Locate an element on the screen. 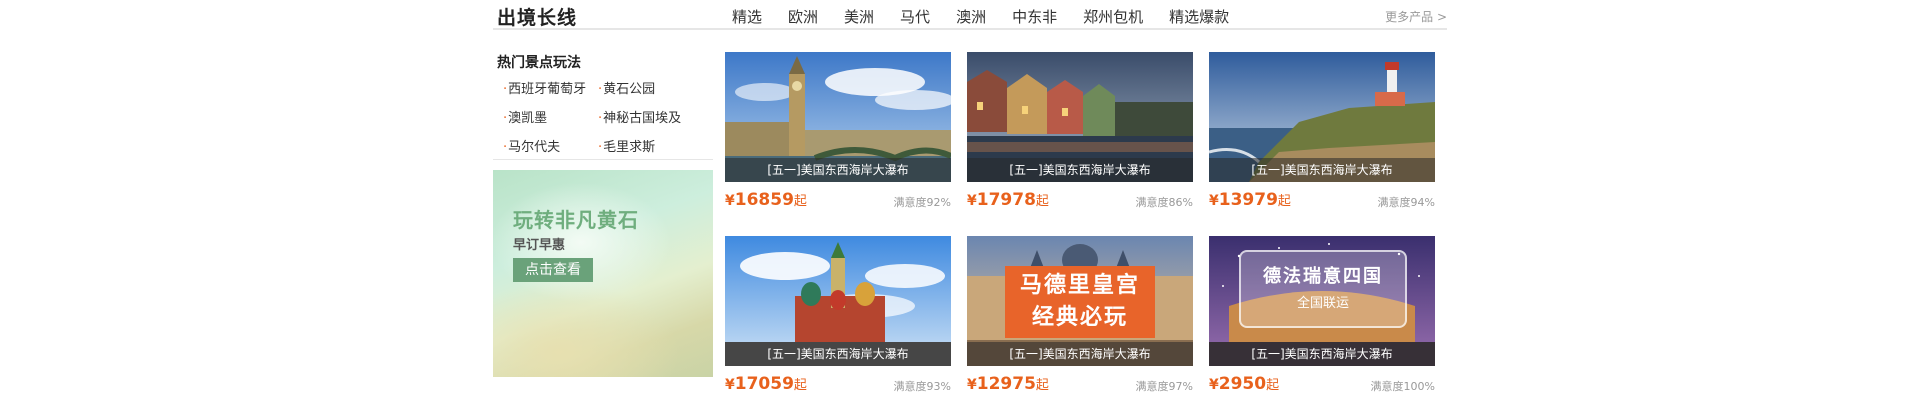  image-overlay-glass: 德法瑞意四国 全国联运 is located at coordinates (1323, 289).